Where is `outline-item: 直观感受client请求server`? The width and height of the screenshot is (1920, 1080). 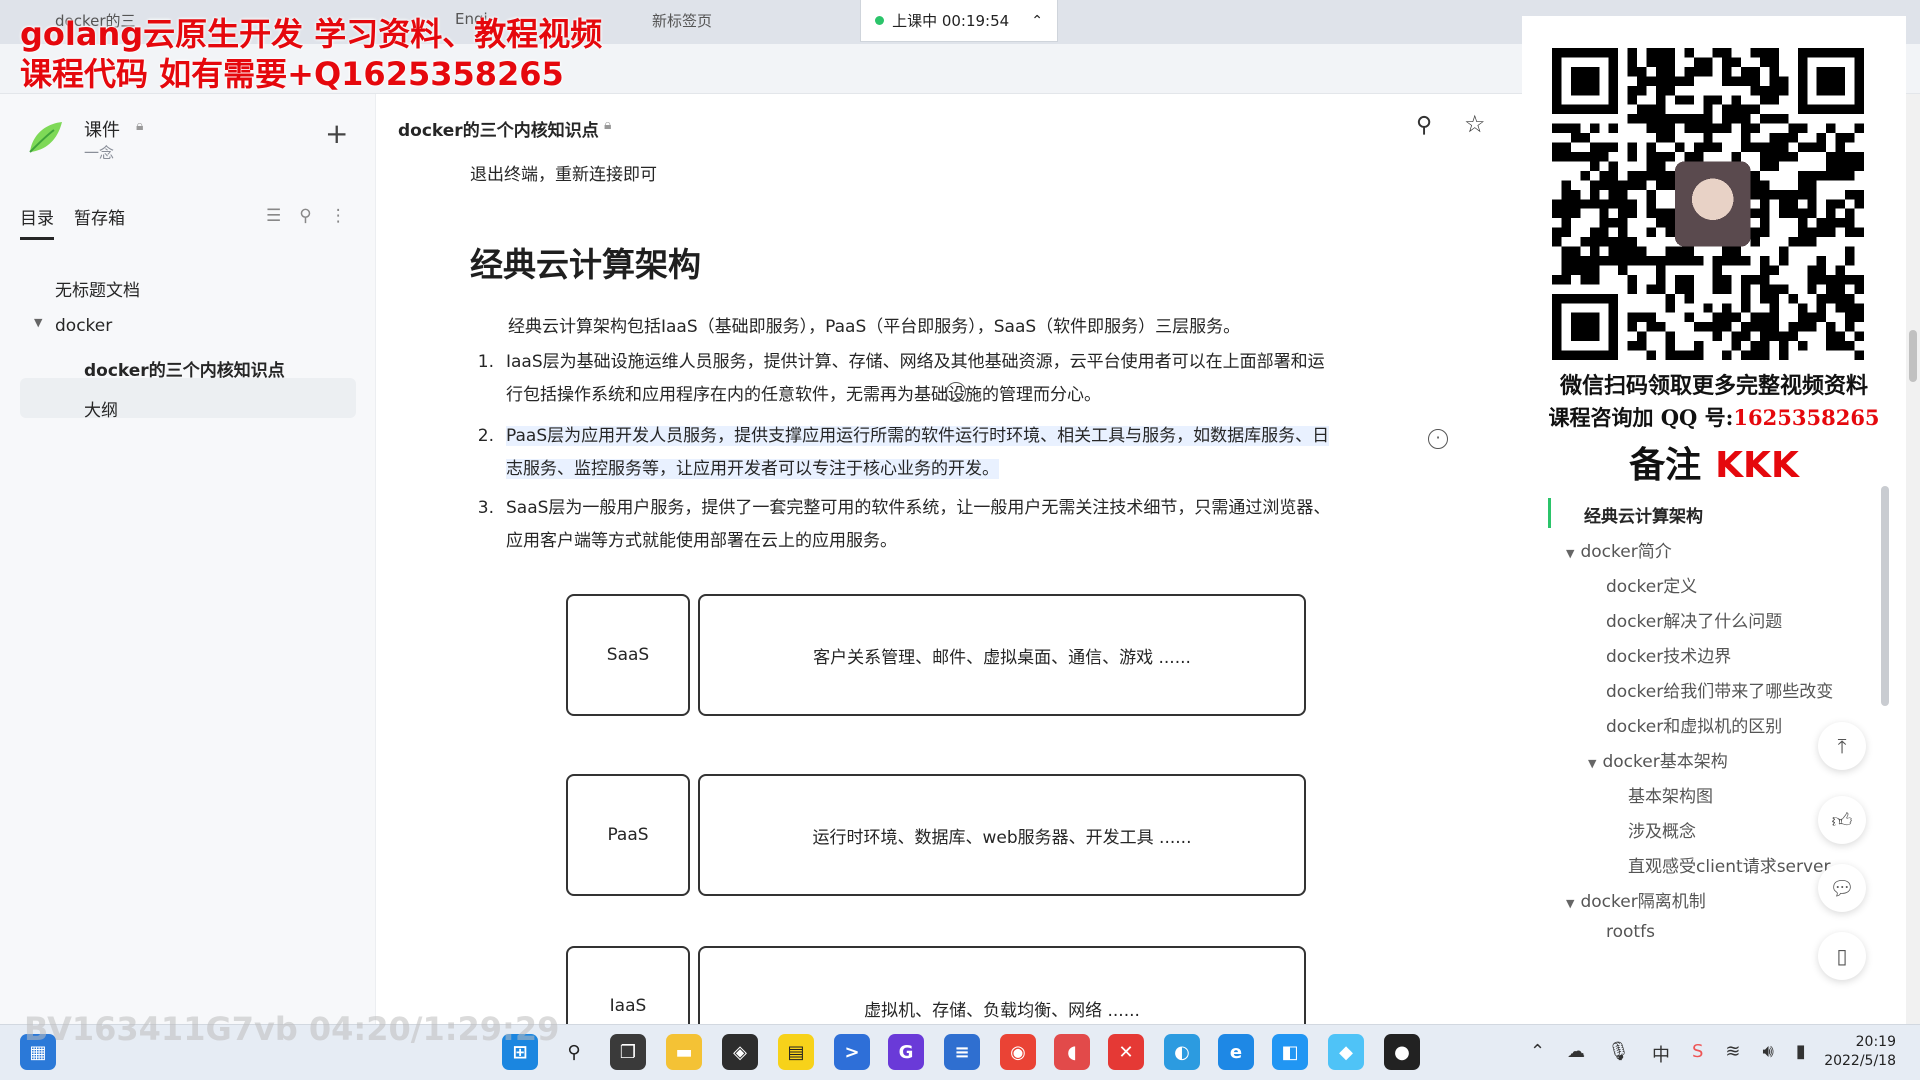
outline-item: 直观感受client请求server is located at coordinates (1729, 864).